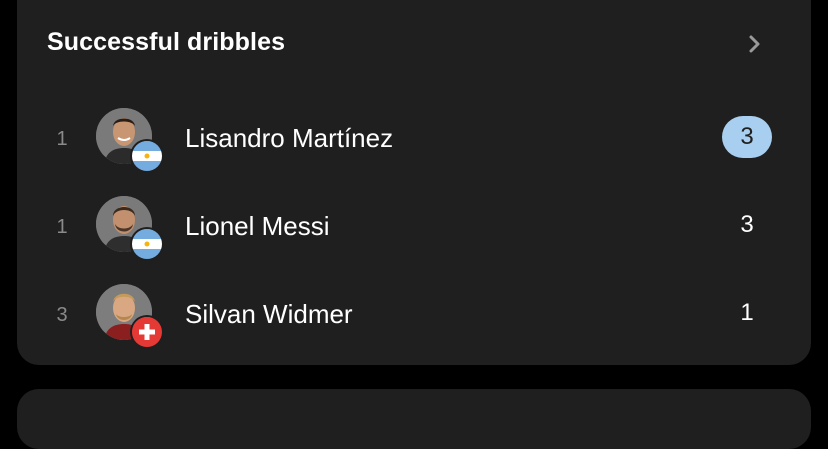 The image size is (828, 449). What do you see at coordinates (747, 312) in the screenshot?
I see `stat-value: 1` at bounding box center [747, 312].